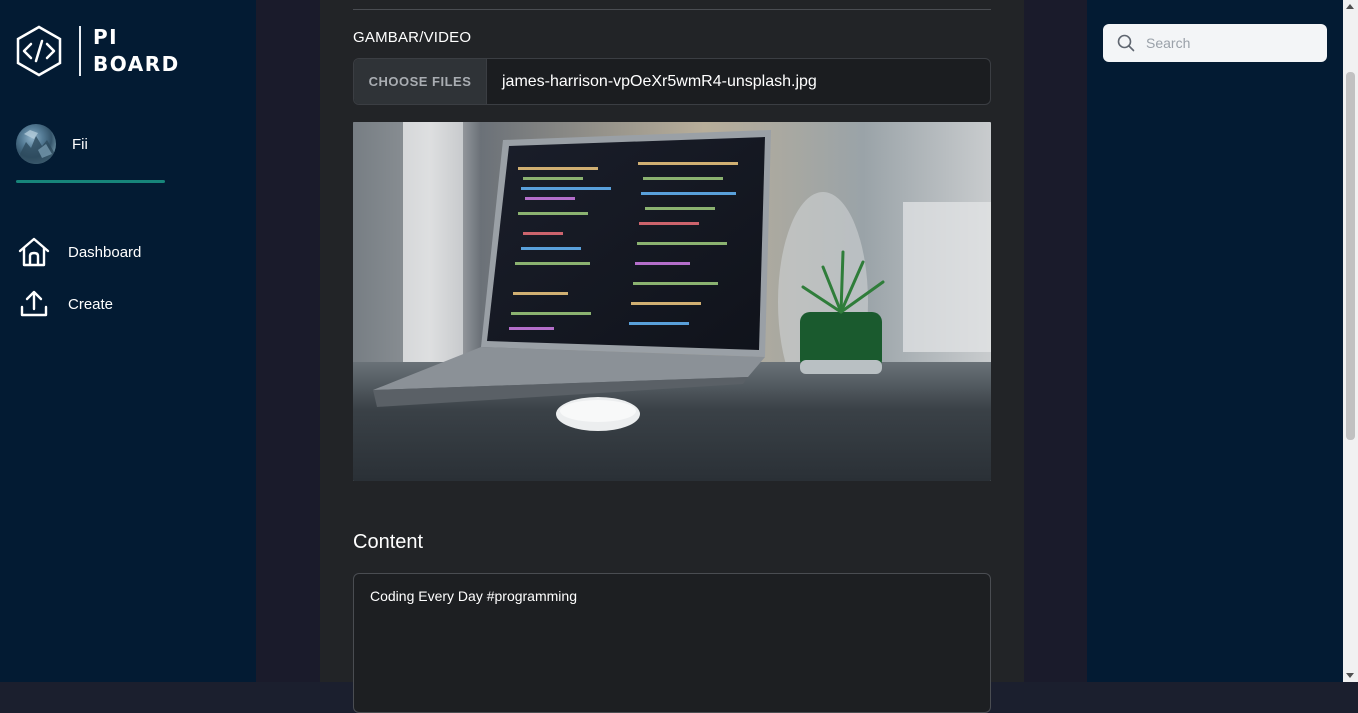 The height and width of the screenshot is (713, 1358). I want to click on divider, so click(672, 9).